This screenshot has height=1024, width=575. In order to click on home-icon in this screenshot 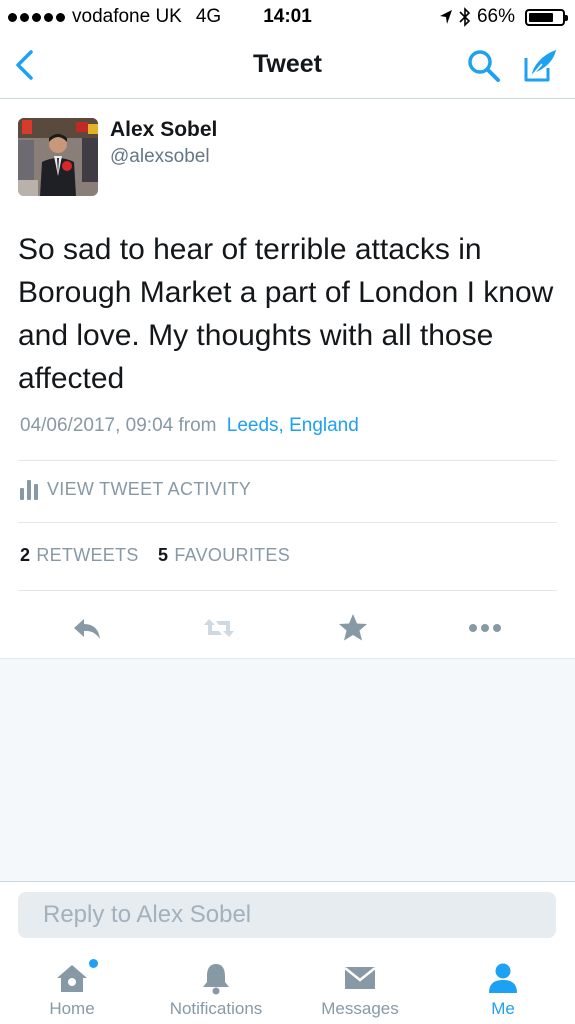, I will do `click(72, 978)`.